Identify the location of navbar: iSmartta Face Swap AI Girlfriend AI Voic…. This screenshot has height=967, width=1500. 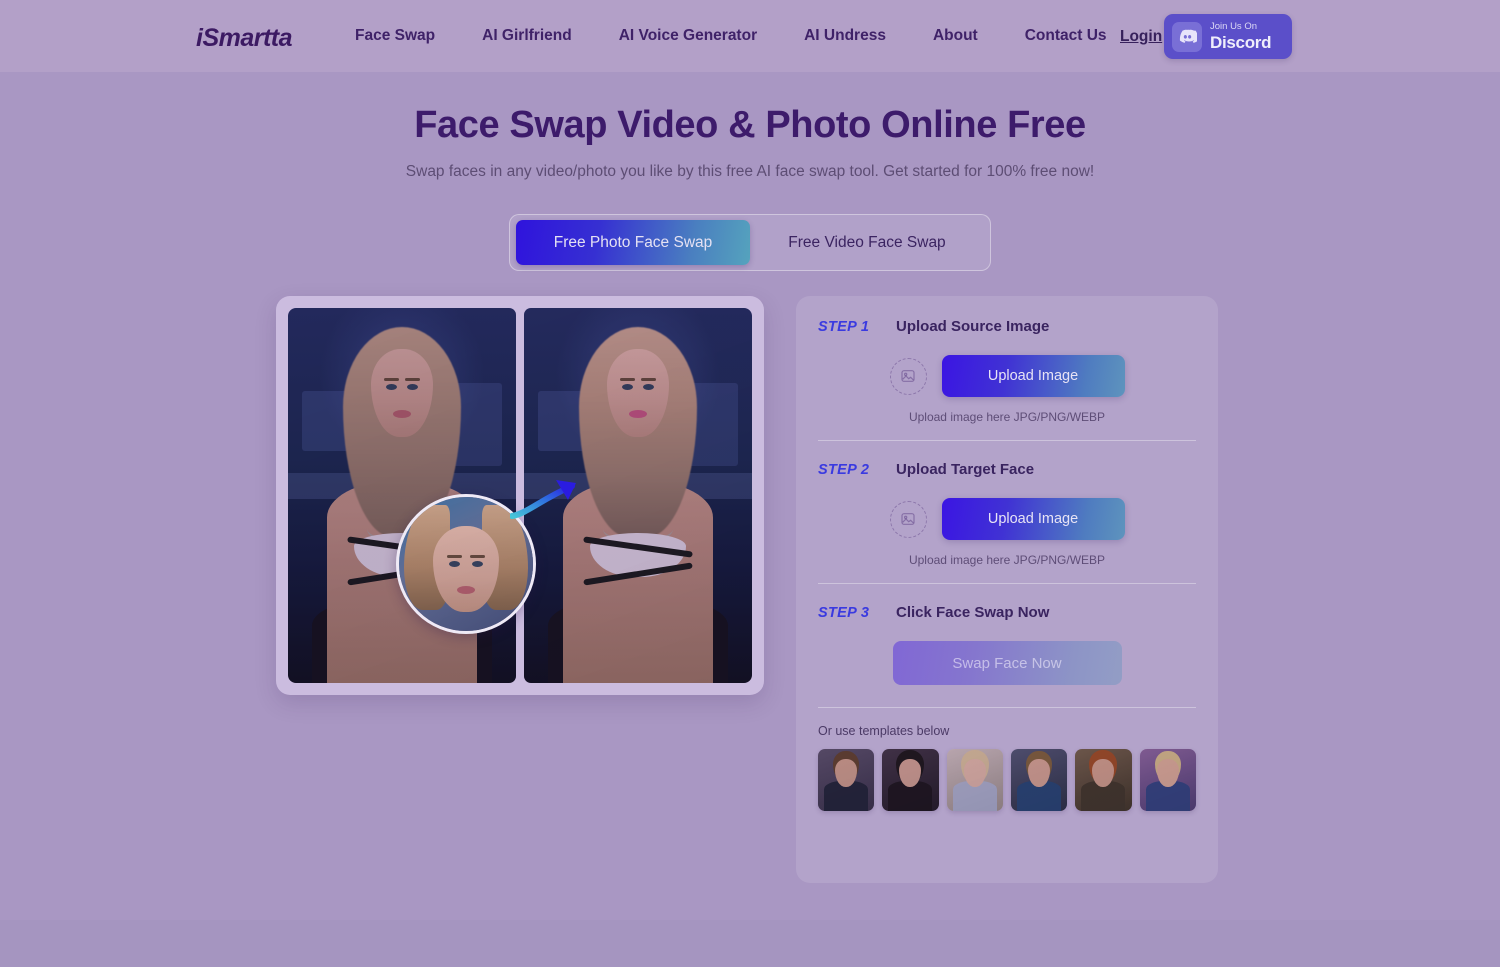
(750, 36).